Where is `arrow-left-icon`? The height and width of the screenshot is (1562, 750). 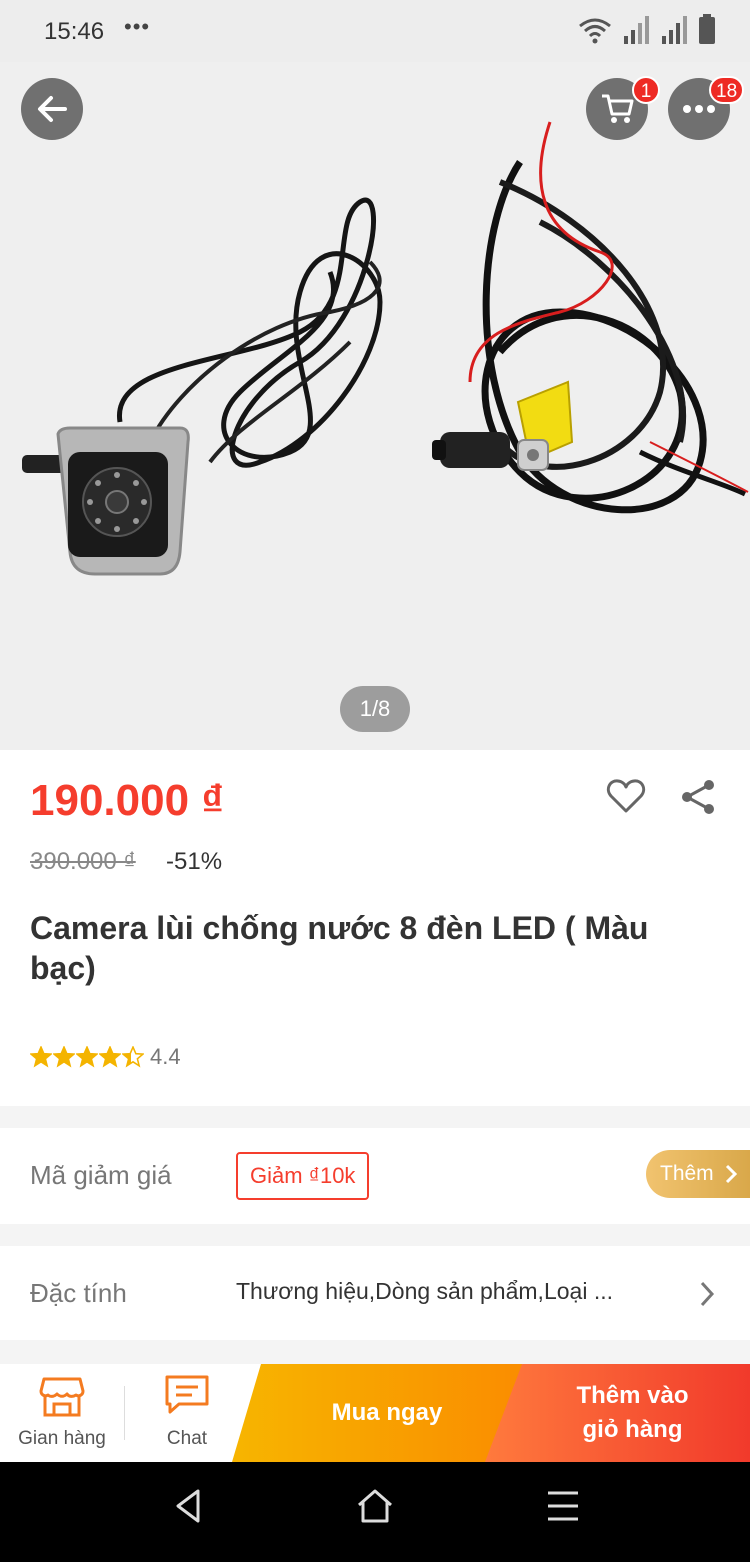
arrow-left-icon is located at coordinates (52, 109).